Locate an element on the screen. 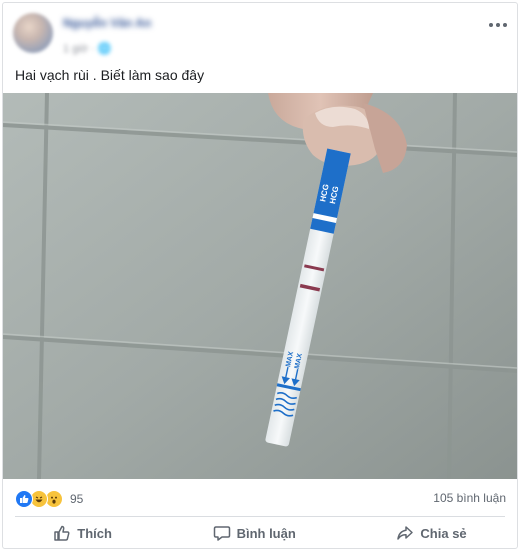 The height and width of the screenshot is (549, 520). like-icon is located at coordinates (24, 499).